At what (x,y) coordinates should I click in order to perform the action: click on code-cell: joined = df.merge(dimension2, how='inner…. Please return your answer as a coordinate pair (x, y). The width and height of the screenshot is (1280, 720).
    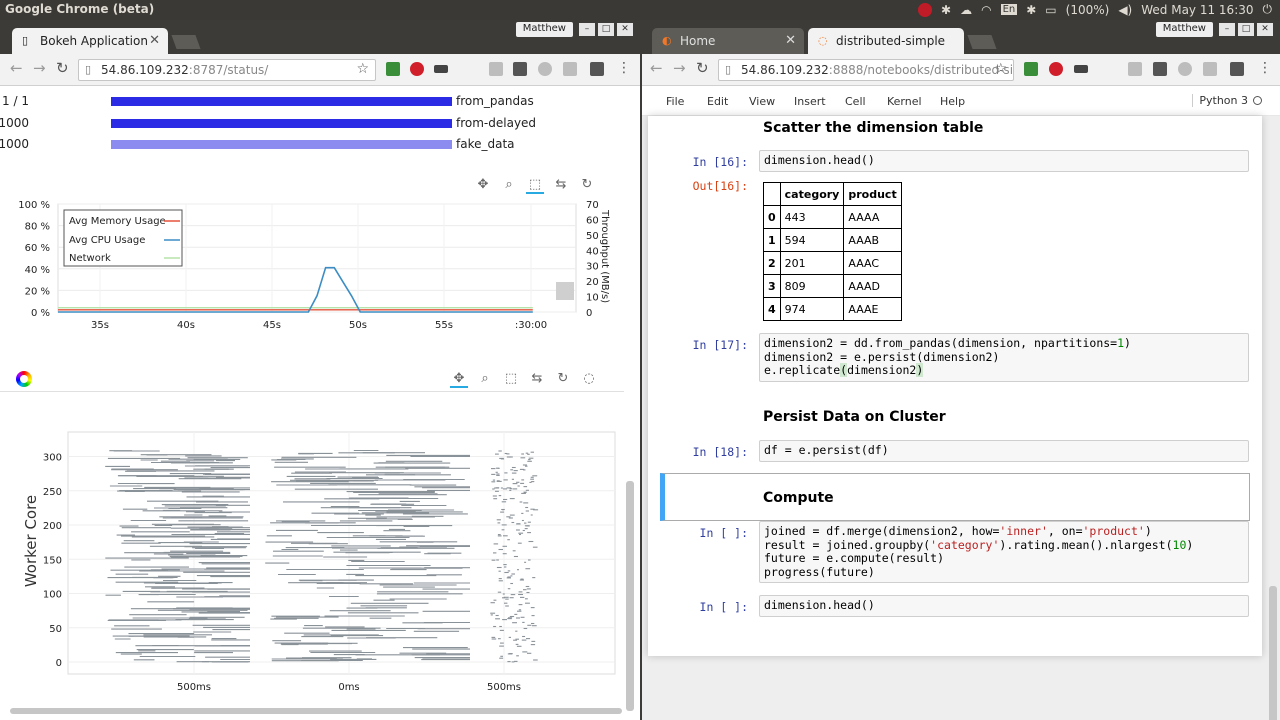
    Looking at the image, I should click on (1004, 552).